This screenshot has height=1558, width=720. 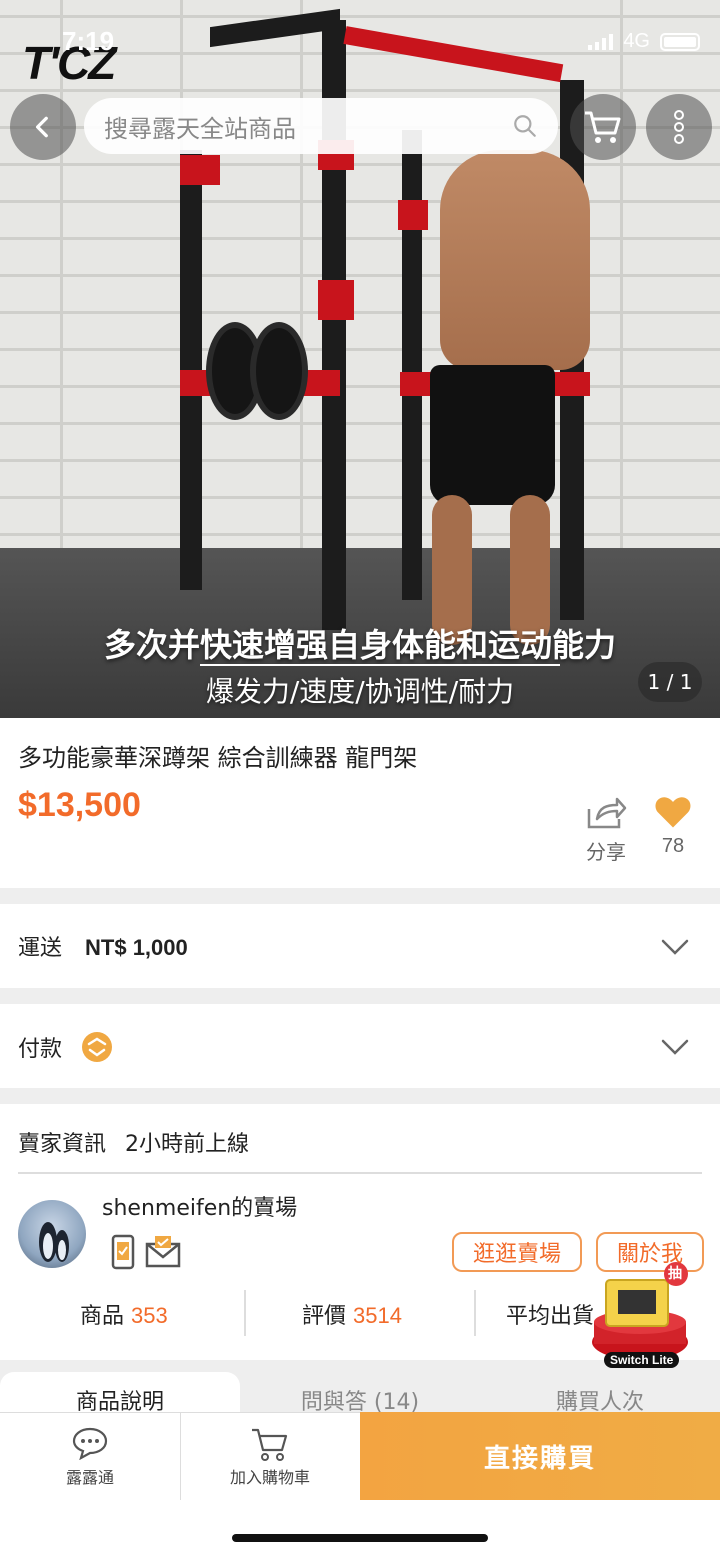 I want to click on product-title: 多功能豪華深蹲架 綜合訓練器 龍門架, so click(x=218, y=758).